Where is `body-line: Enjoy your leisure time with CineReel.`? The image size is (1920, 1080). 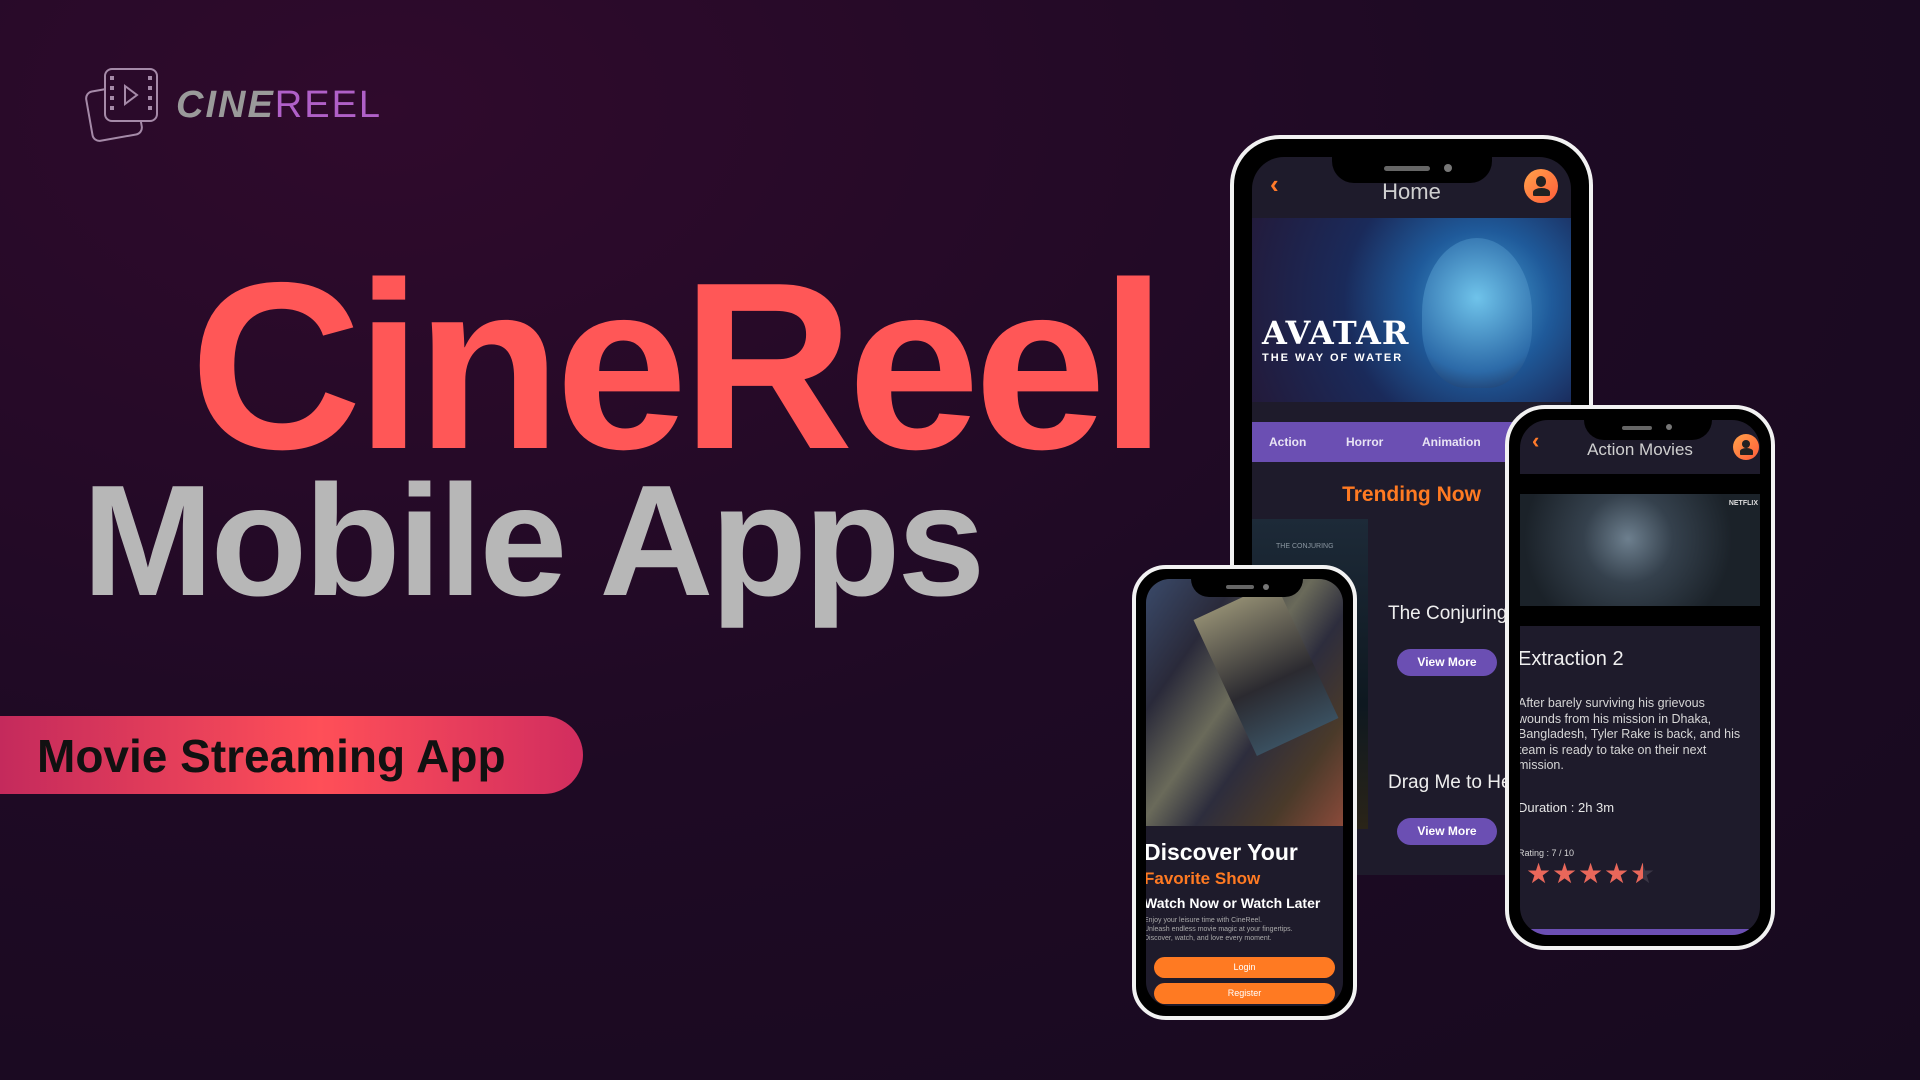
body-line: Enjoy your leisure time with CineReel. is located at coordinates (1204, 920).